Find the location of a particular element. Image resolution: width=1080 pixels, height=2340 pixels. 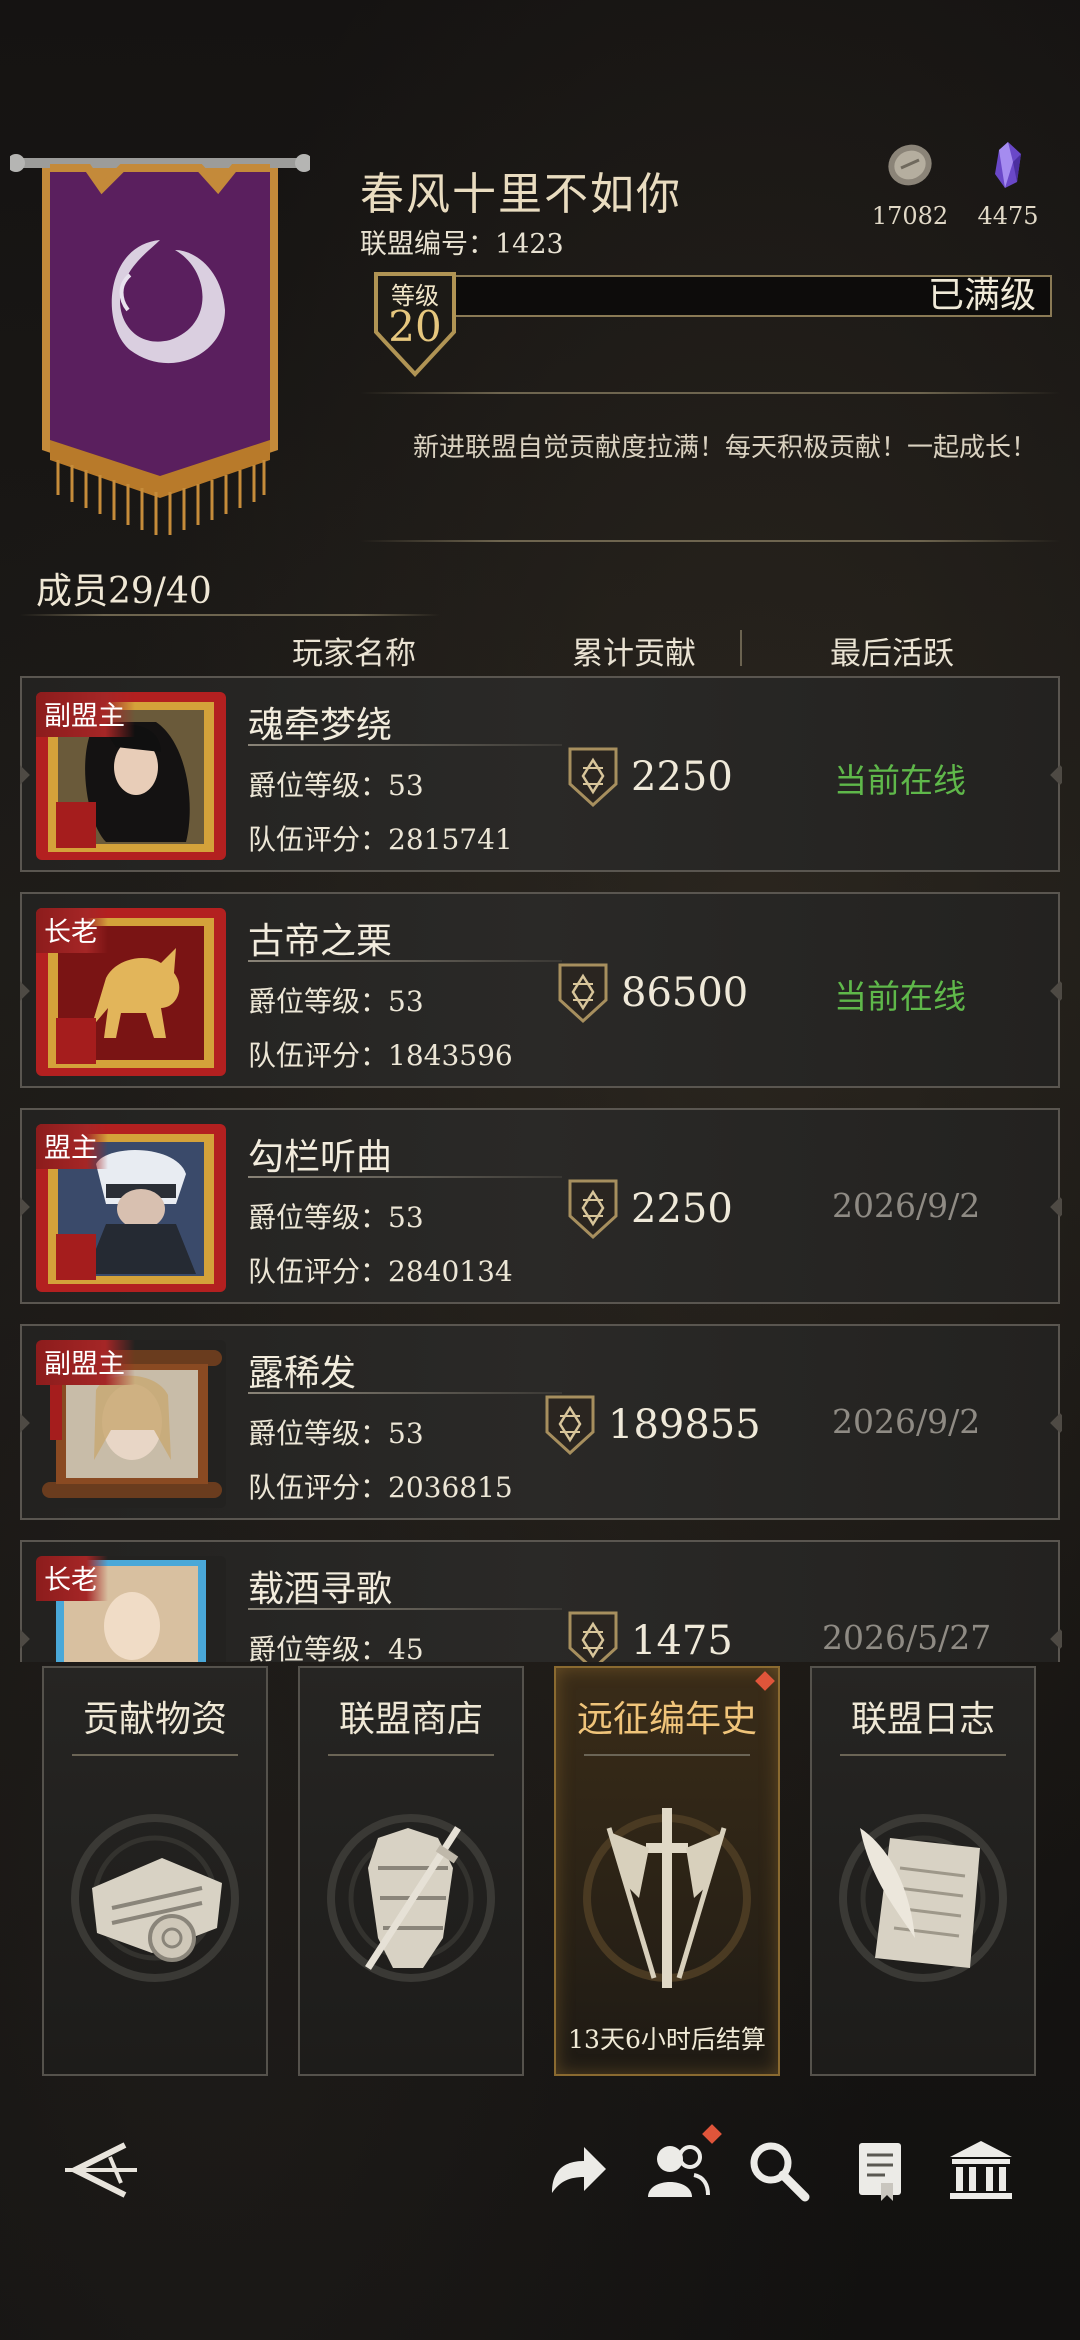

member-count: 成员29/40 is located at coordinates (124, 591).